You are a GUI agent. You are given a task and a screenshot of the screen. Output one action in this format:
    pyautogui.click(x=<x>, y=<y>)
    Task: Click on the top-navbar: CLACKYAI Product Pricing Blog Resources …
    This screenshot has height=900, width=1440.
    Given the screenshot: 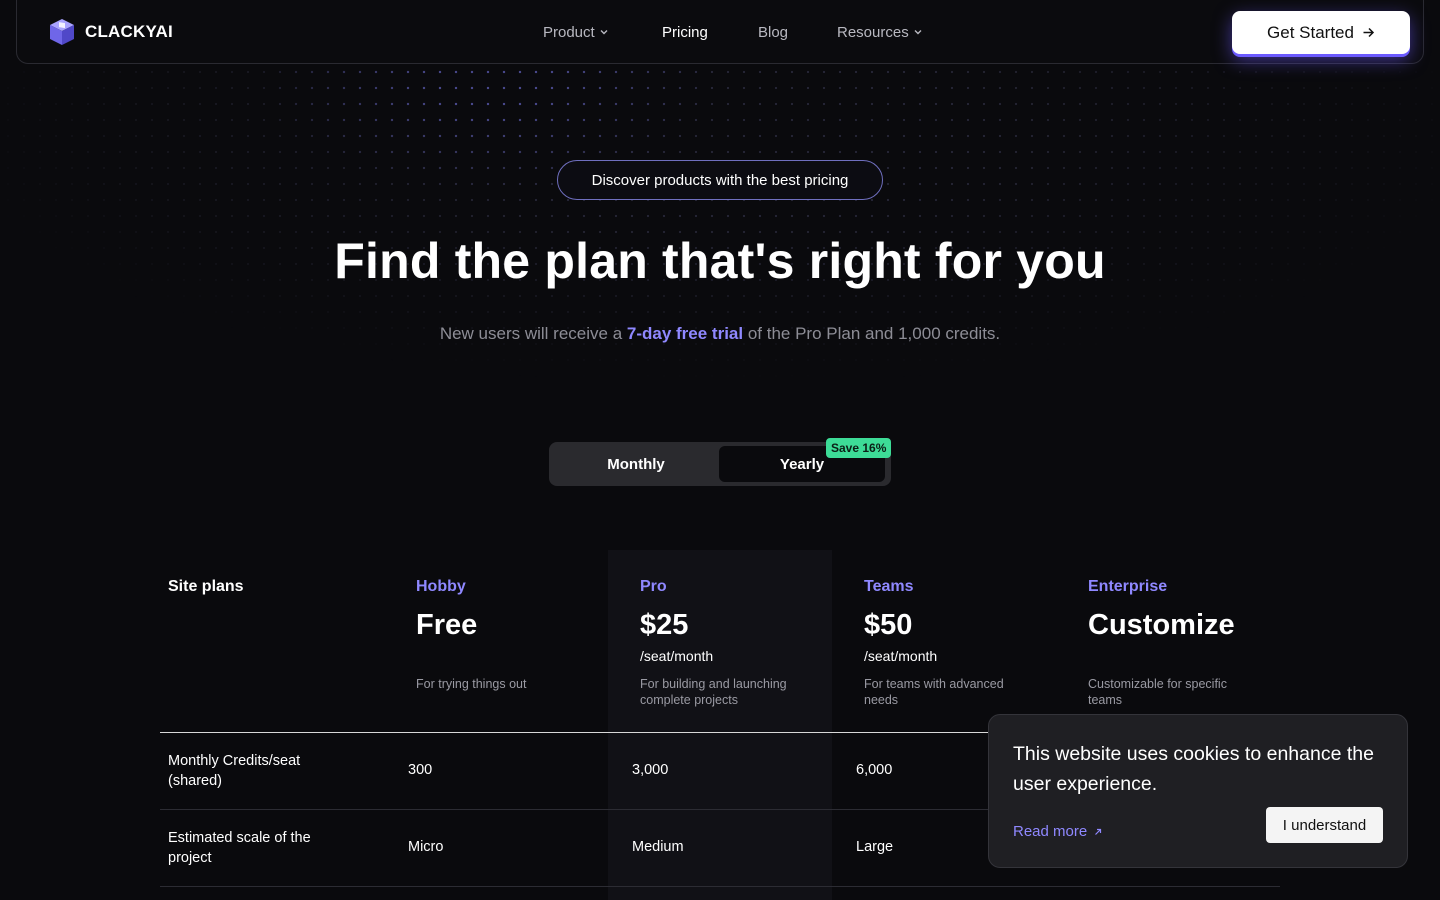 What is the action you would take?
    pyautogui.click(x=720, y=32)
    